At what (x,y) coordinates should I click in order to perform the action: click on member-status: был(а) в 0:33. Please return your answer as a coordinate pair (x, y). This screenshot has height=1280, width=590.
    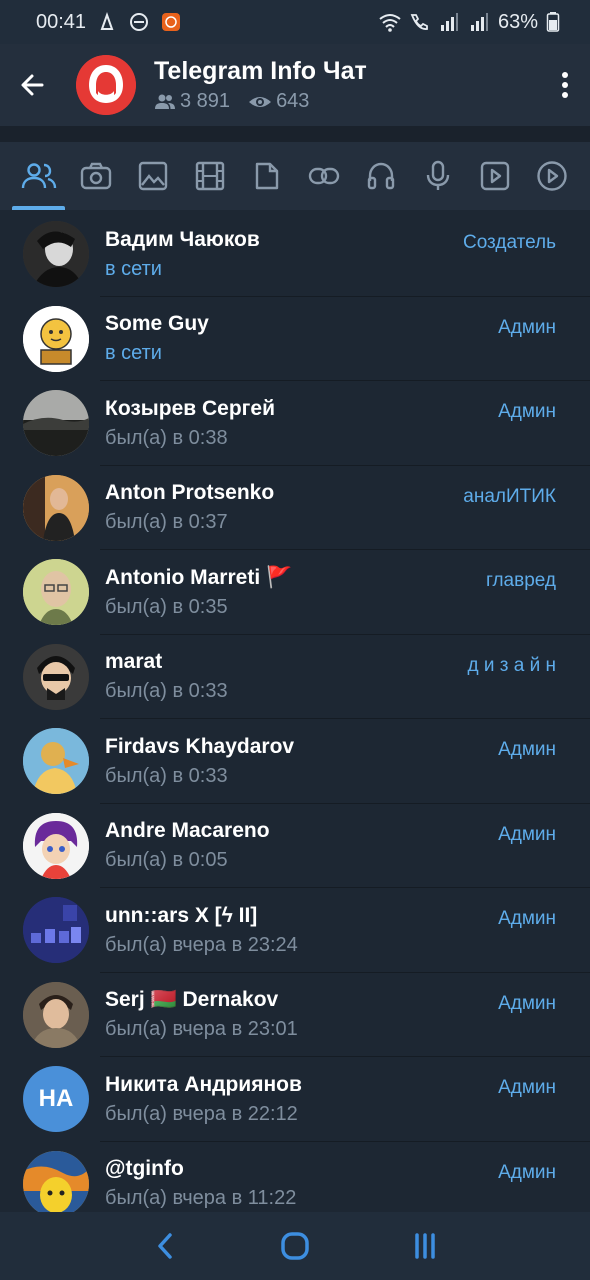
    Looking at the image, I should click on (166, 775).